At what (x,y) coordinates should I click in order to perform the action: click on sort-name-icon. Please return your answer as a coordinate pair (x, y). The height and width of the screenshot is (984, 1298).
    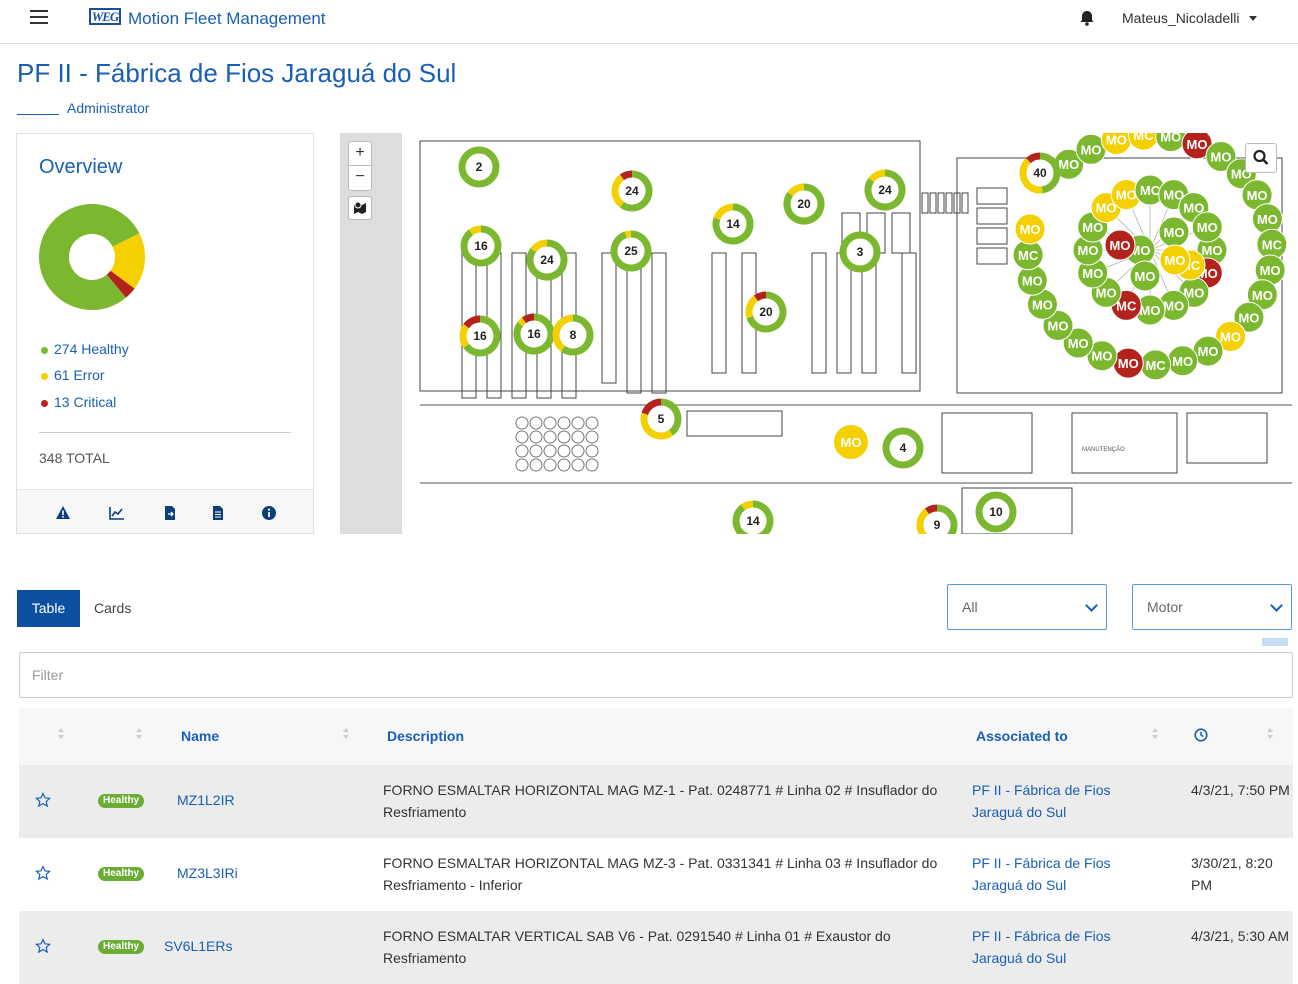
    Looking at the image, I should click on (346, 734).